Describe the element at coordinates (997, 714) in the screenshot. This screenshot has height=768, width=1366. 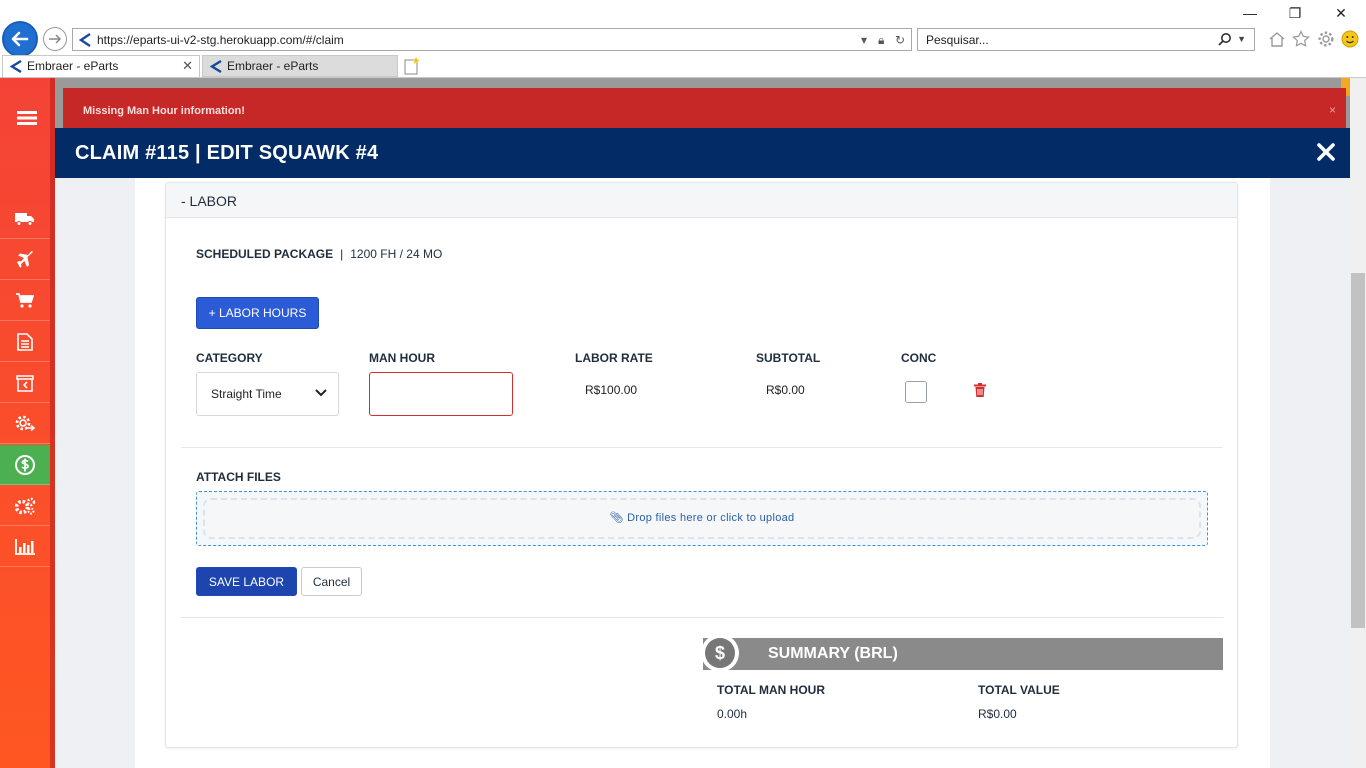
I see `total-value-value: R$0.00` at that location.